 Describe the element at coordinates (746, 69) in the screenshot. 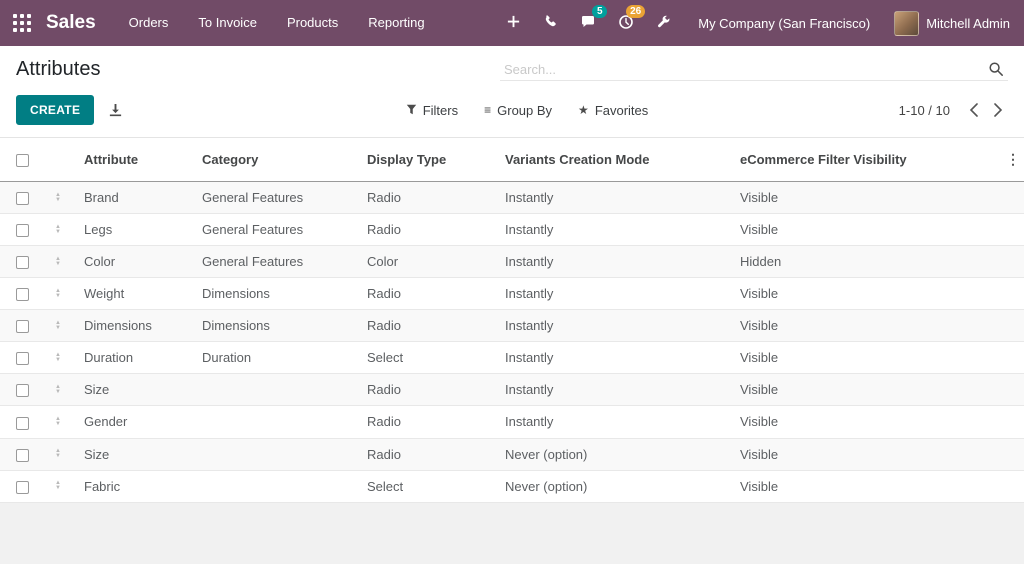

I see `search-input` at that location.